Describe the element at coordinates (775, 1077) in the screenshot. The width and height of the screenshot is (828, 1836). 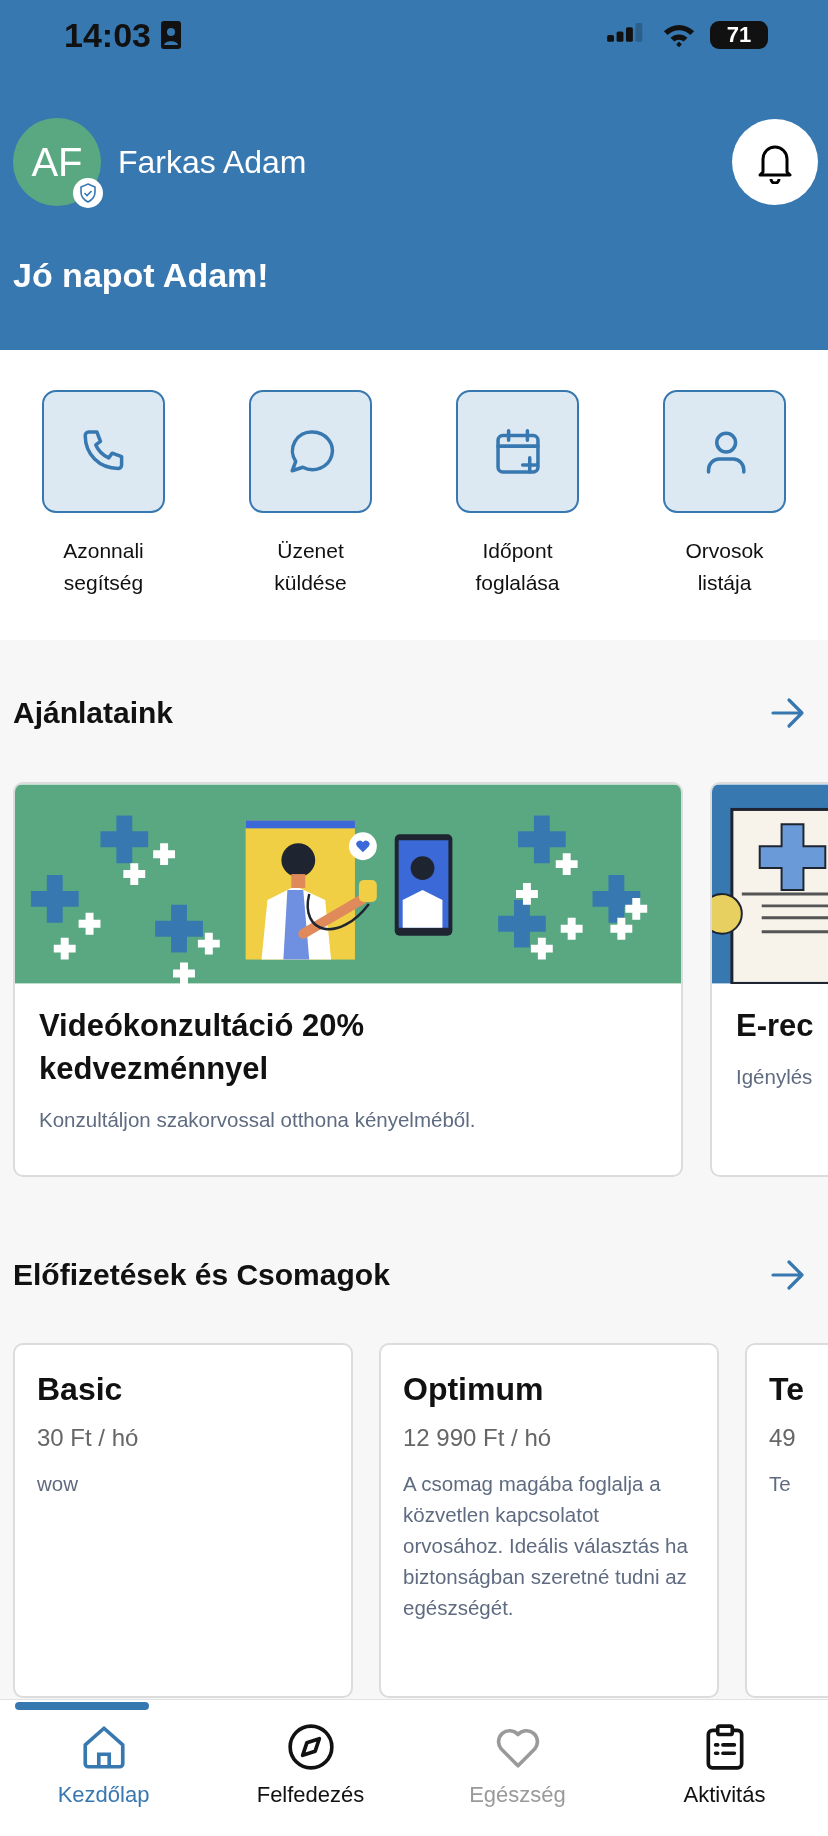
I see `offer-description: Igénylés` at that location.